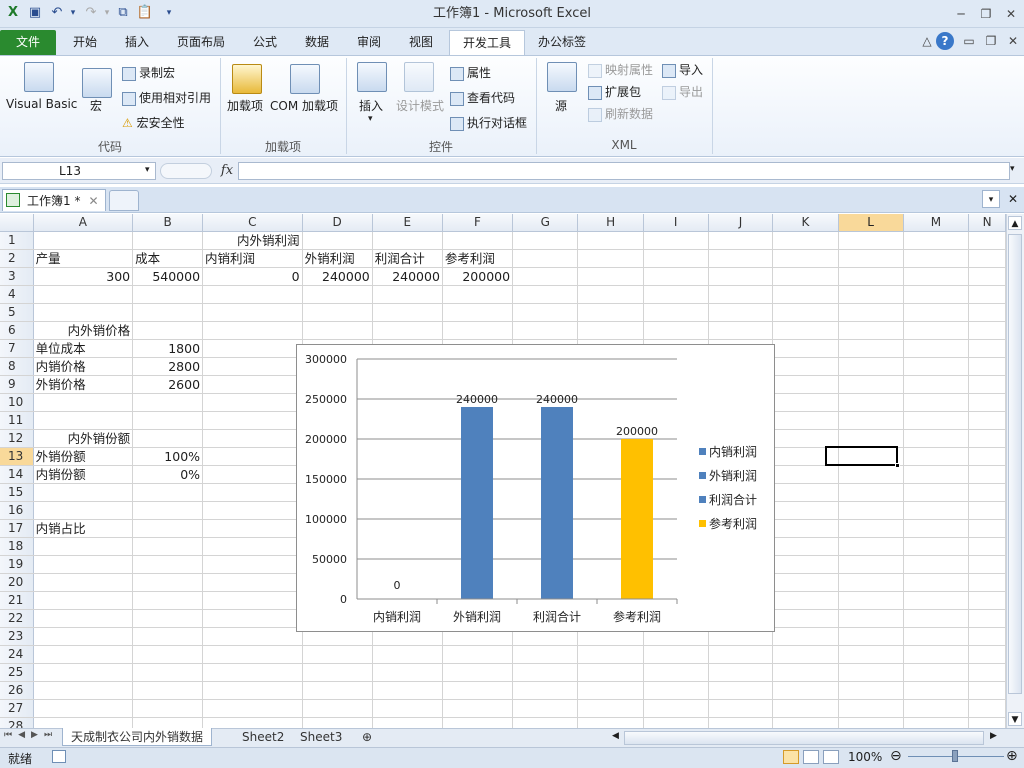 The image size is (1024, 768). I want to click on cell-b11, so click(168, 420).